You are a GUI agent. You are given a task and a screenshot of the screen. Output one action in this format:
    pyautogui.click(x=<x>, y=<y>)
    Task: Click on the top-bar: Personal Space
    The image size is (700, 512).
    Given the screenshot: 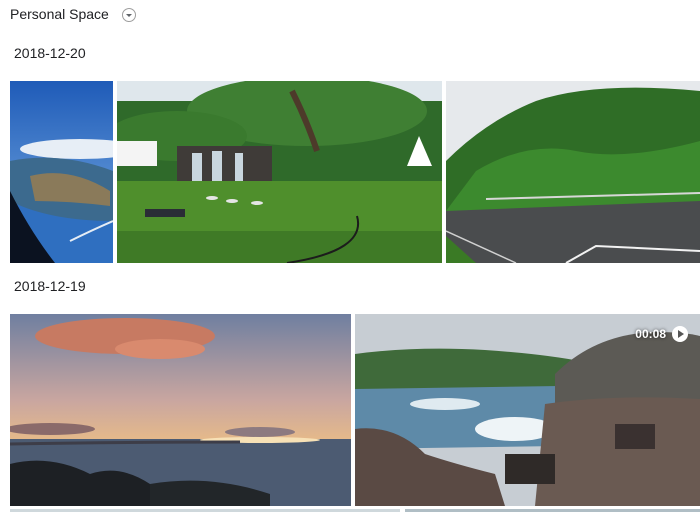 What is the action you would take?
    pyautogui.click(x=350, y=15)
    